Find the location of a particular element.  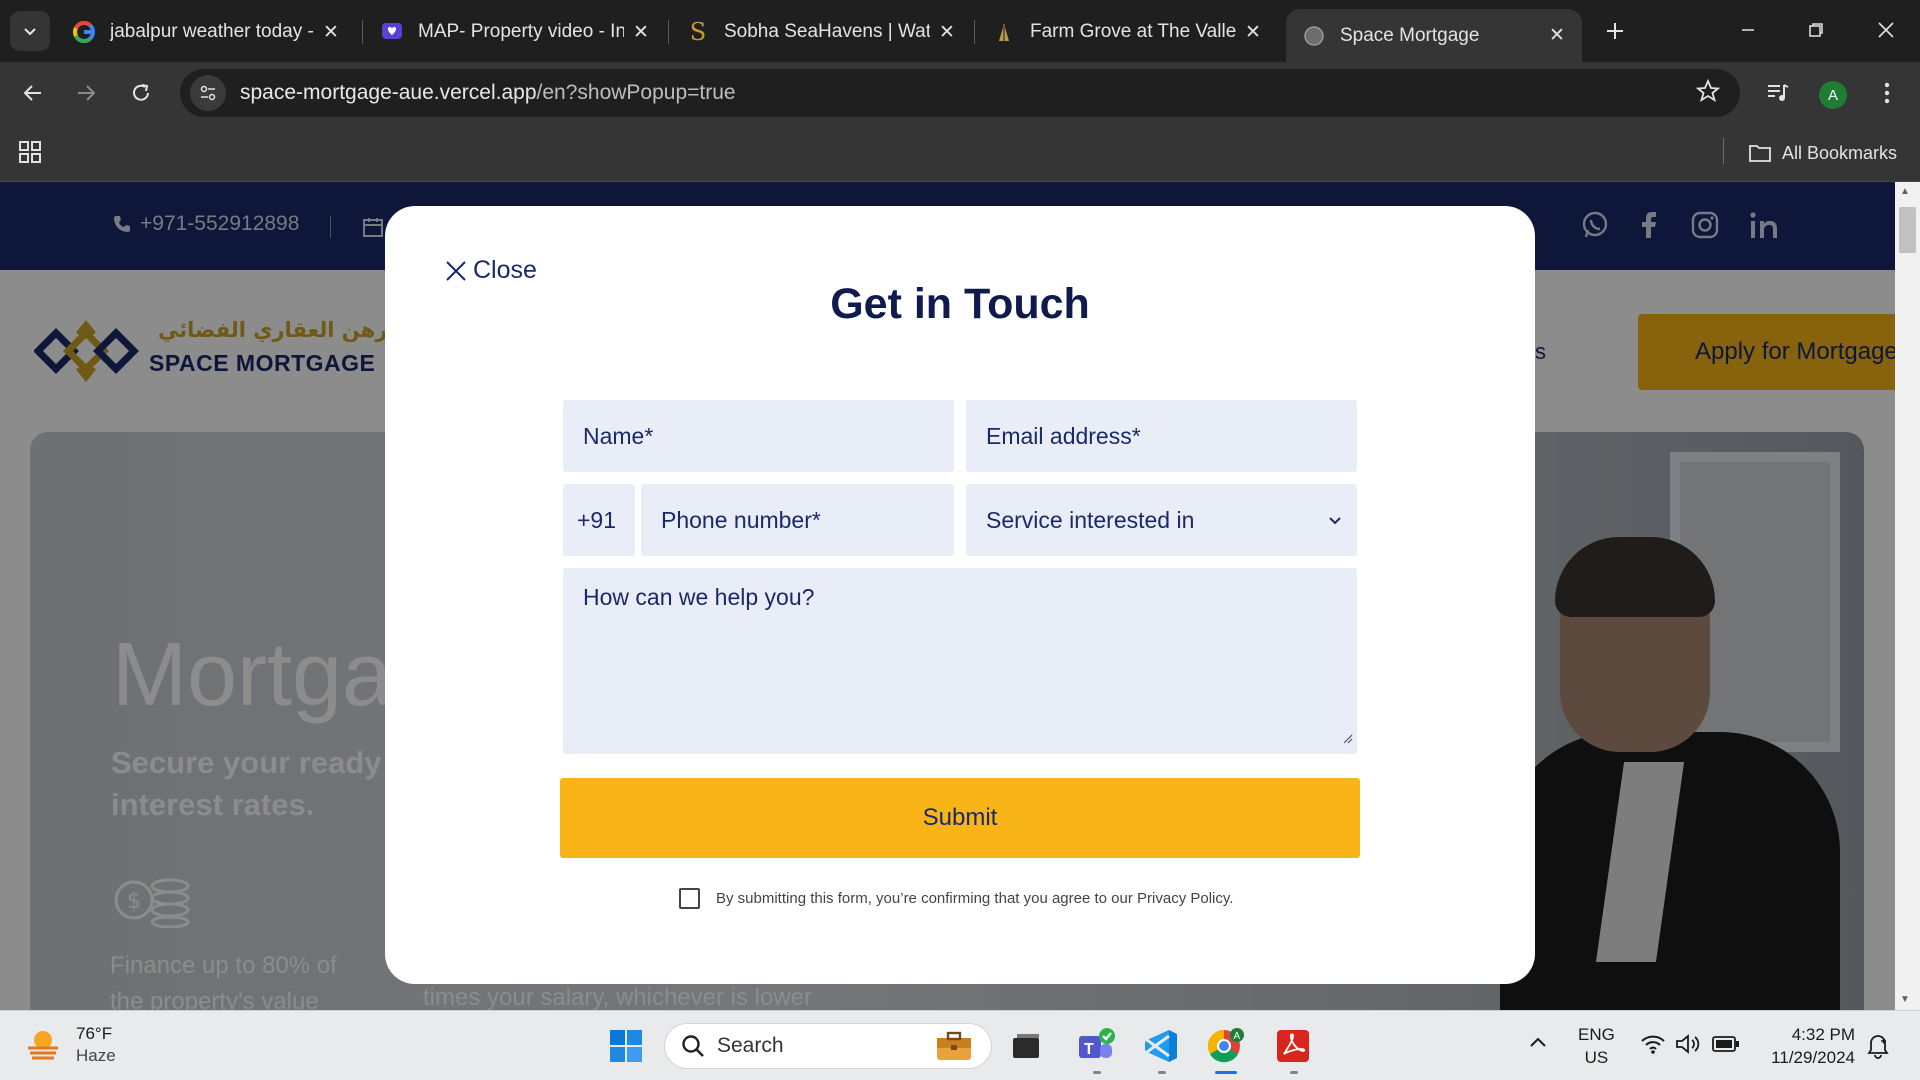

phone-input: Phone number* is located at coordinates (797, 520).